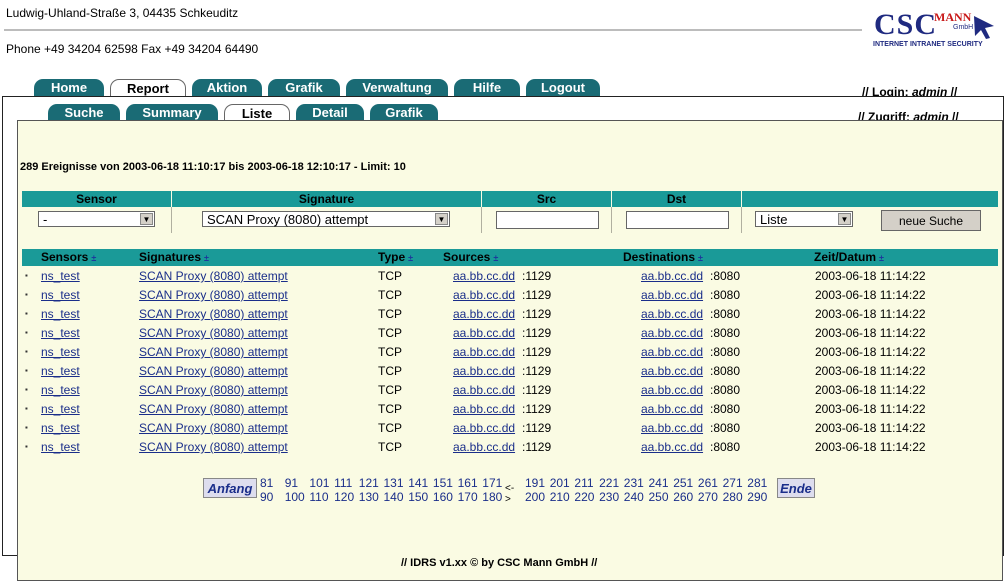 The width and height of the screenshot is (1005, 583). What do you see at coordinates (470, 257) in the screenshot?
I see `col-sources: Sources ±` at bounding box center [470, 257].